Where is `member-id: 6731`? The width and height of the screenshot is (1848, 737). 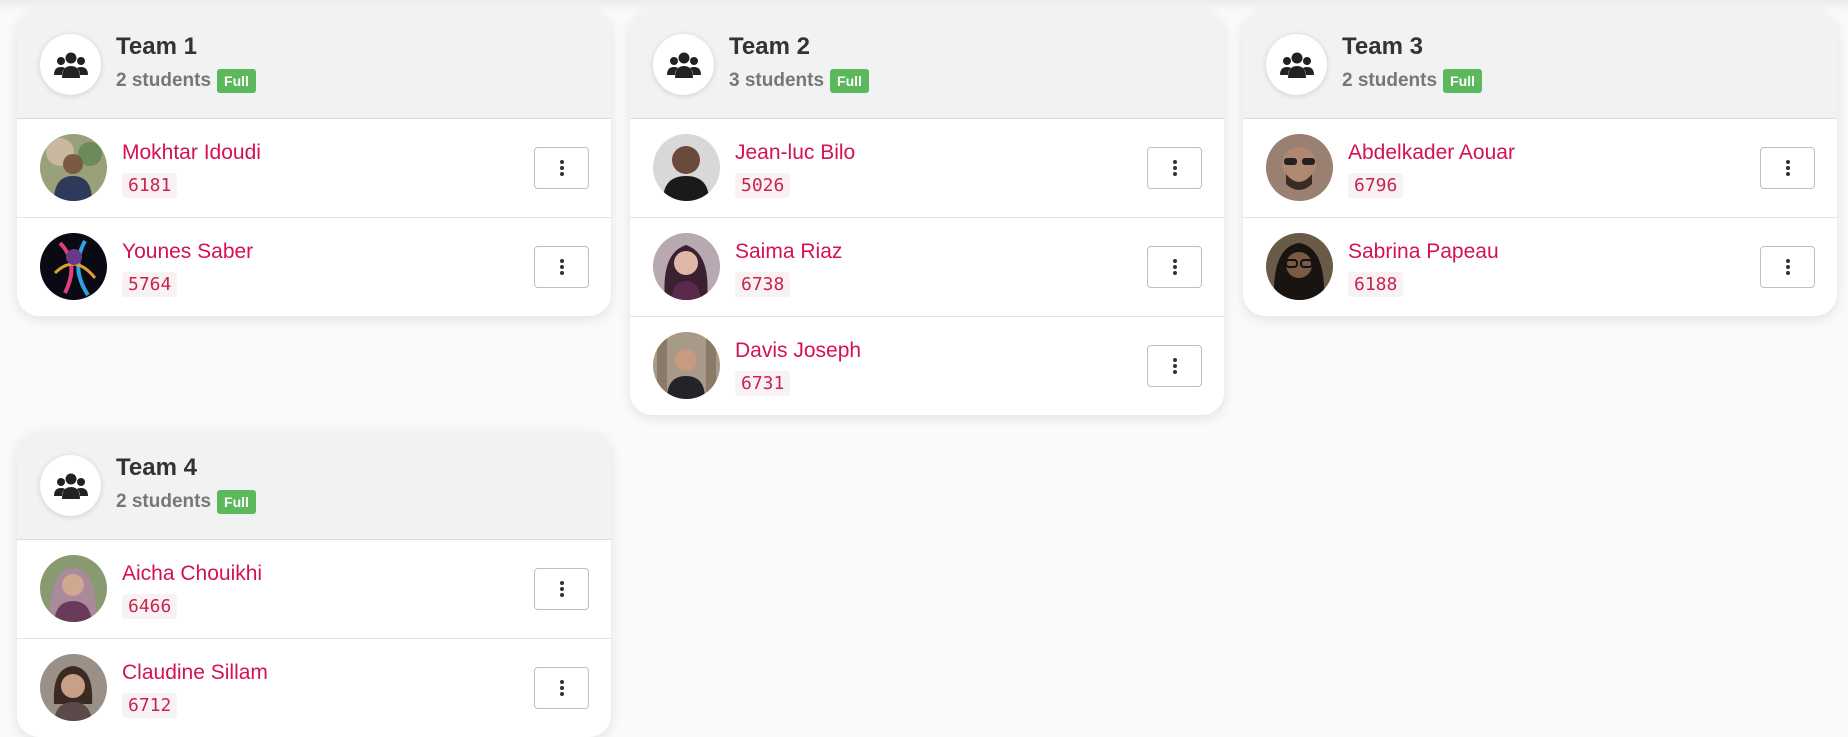
member-id: 6731 is located at coordinates (763, 383).